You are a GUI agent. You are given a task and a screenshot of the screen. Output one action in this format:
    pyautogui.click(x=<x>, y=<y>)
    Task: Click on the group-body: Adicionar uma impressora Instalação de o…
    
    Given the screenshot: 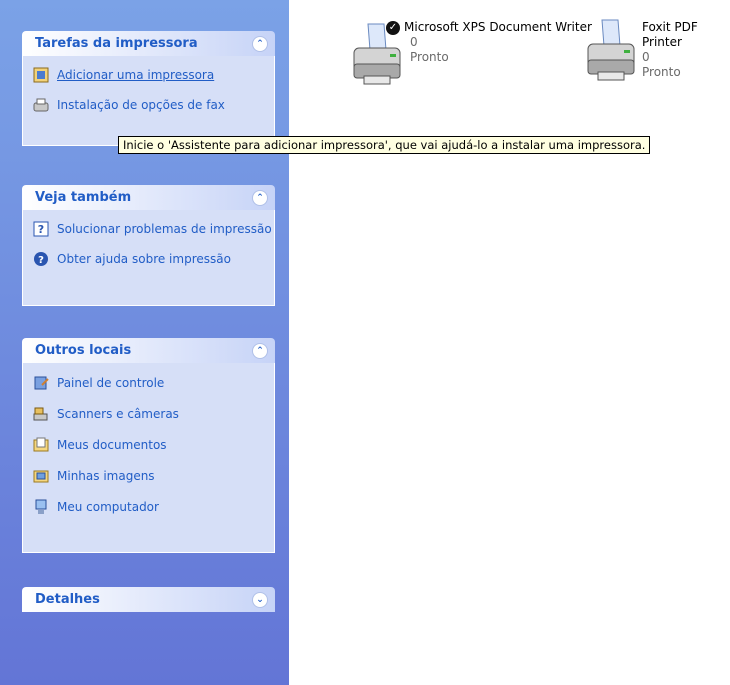 What is the action you would take?
    pyautogui.click(x=148, y=101)
    